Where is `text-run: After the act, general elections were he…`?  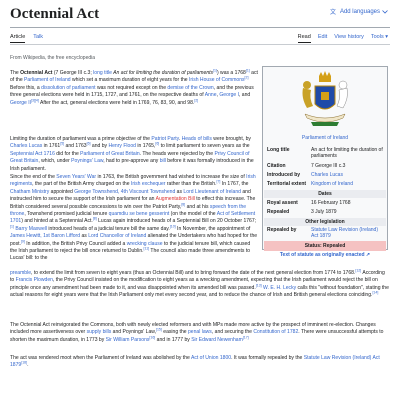
text-run: After the act, general elections were he… is located at coordinates (116, 102).